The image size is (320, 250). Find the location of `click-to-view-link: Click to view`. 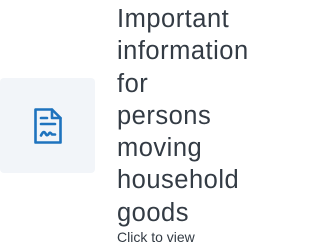

click-to-view-link: Click to view is located at coordinates (156, 237).